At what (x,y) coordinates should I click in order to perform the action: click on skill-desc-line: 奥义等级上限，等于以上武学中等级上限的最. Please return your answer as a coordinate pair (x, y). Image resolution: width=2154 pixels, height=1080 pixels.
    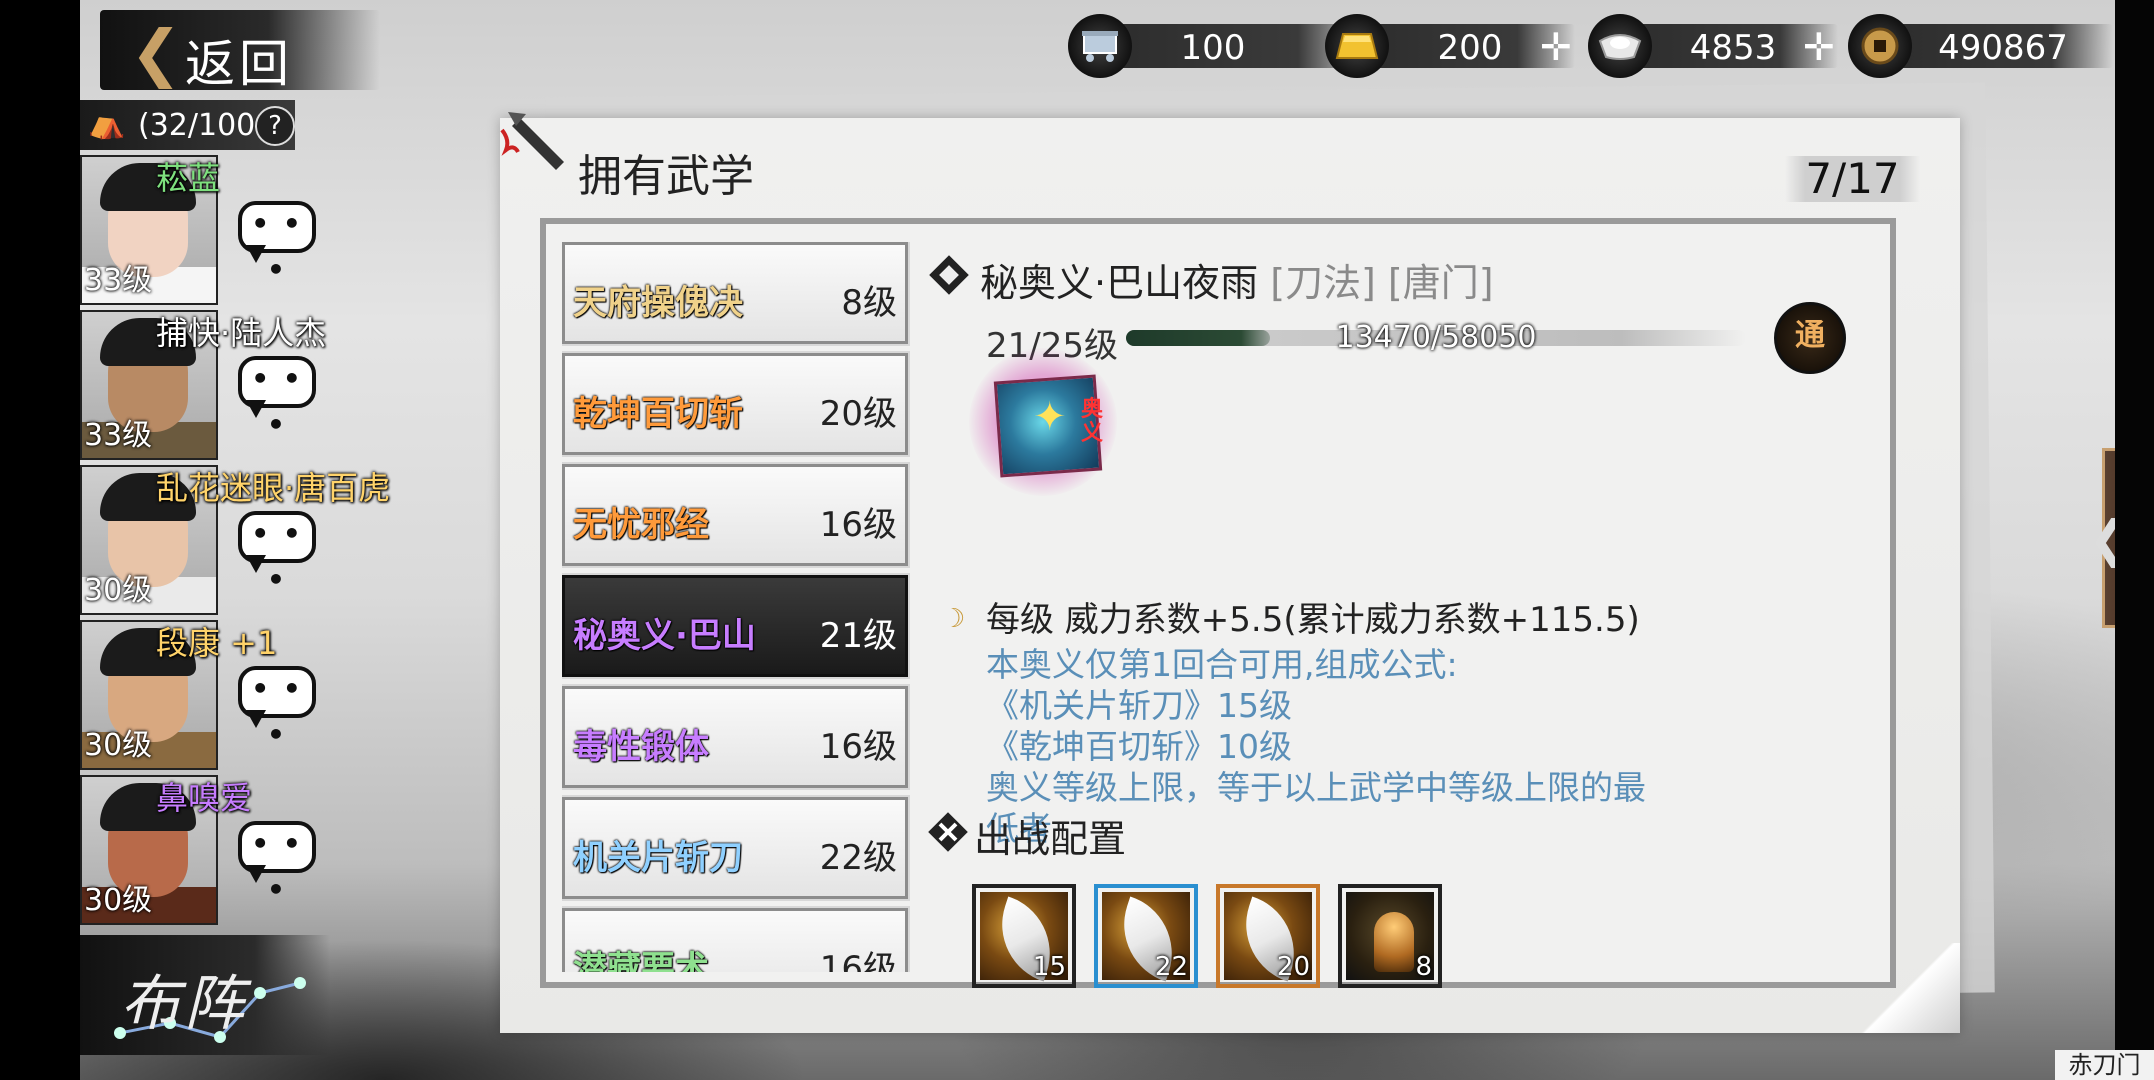
    Looking at the image, I should click on (1316, 787).